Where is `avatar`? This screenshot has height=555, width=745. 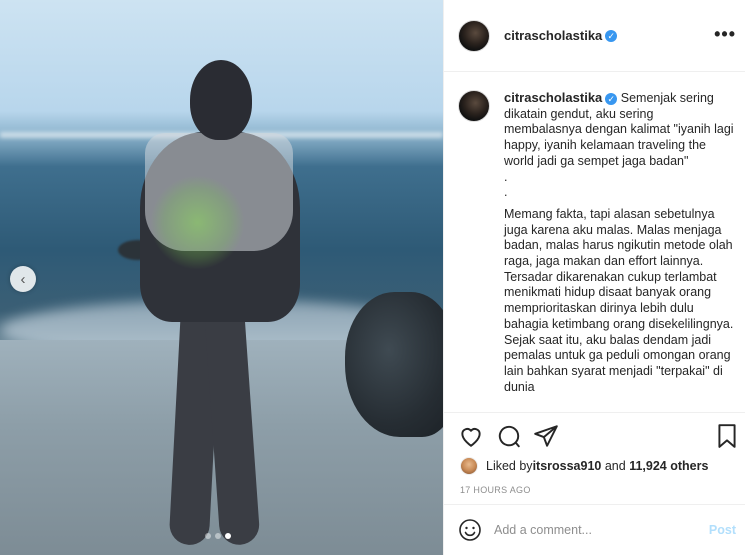 avatar is located at coordinates (474, 35).